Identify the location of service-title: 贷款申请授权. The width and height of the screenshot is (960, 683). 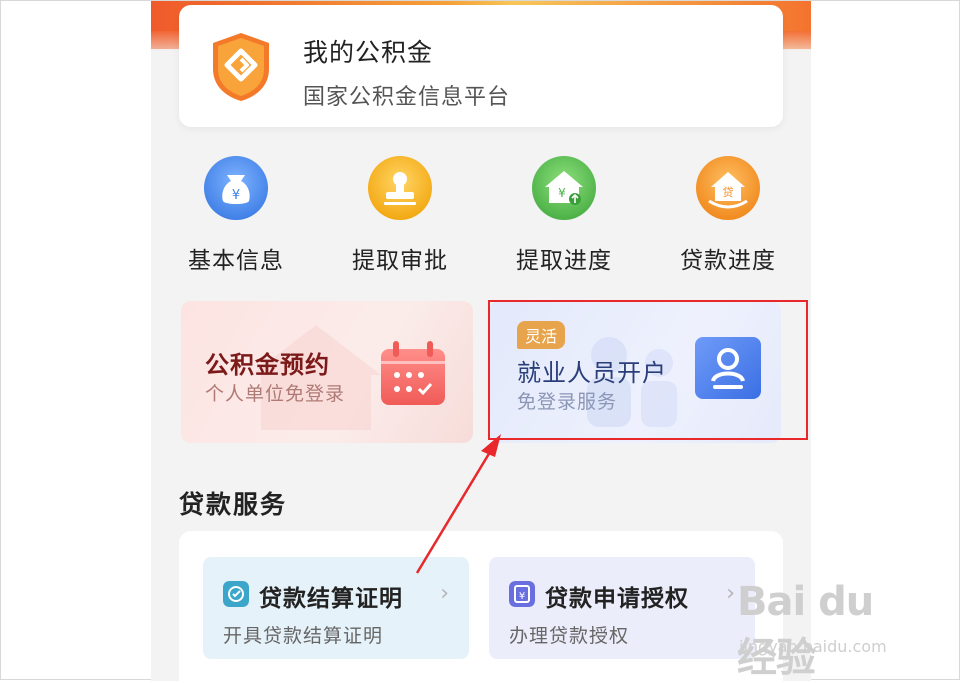
(617, 599).